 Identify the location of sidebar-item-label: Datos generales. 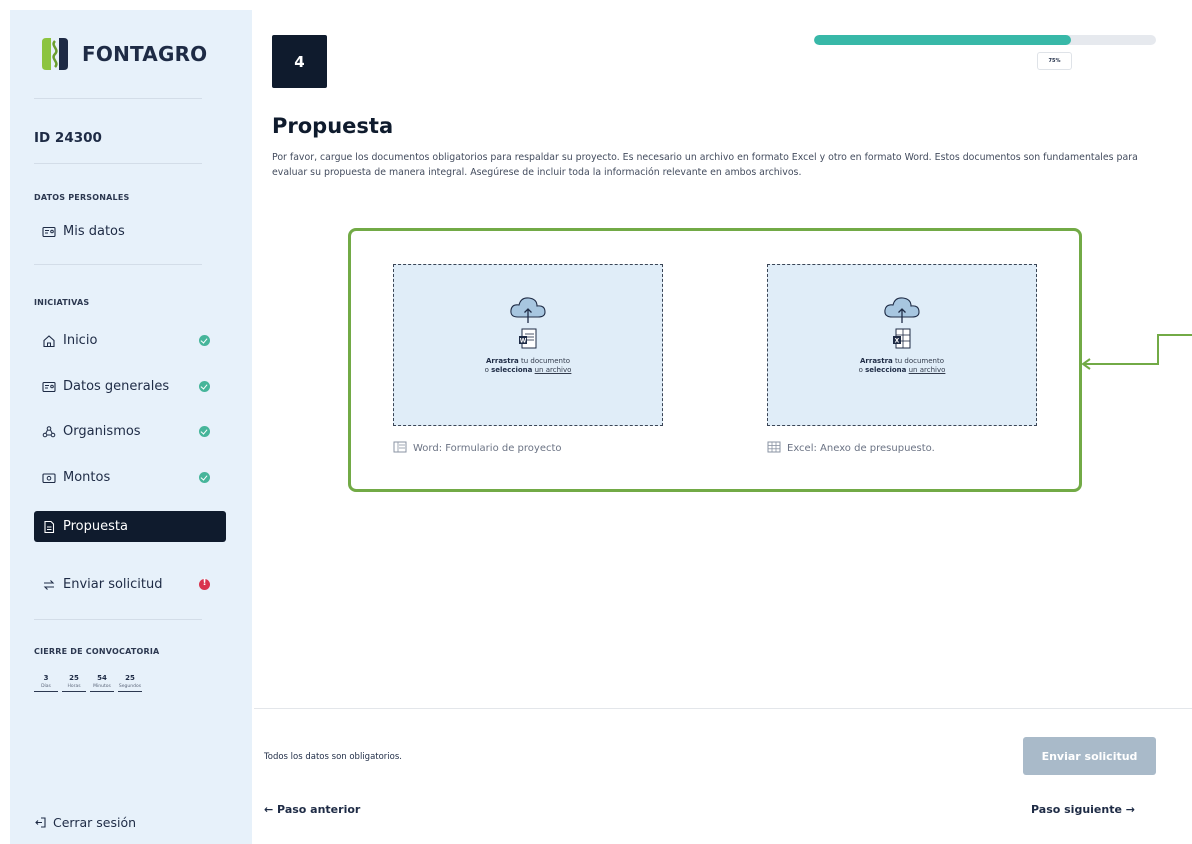
(116, 386).